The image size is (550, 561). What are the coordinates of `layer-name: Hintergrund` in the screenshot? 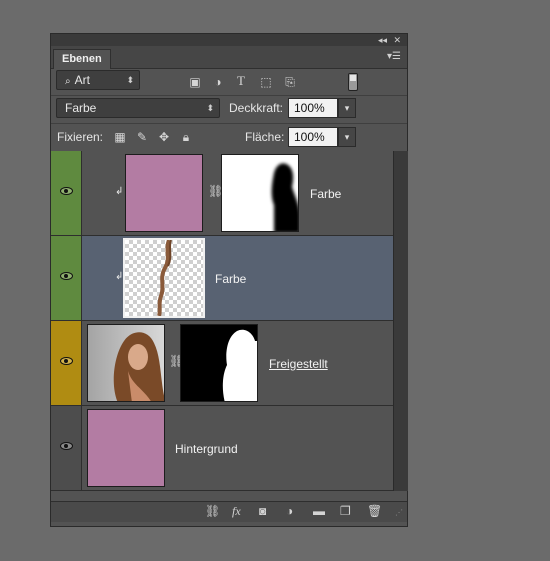 It's located at (206, 449).